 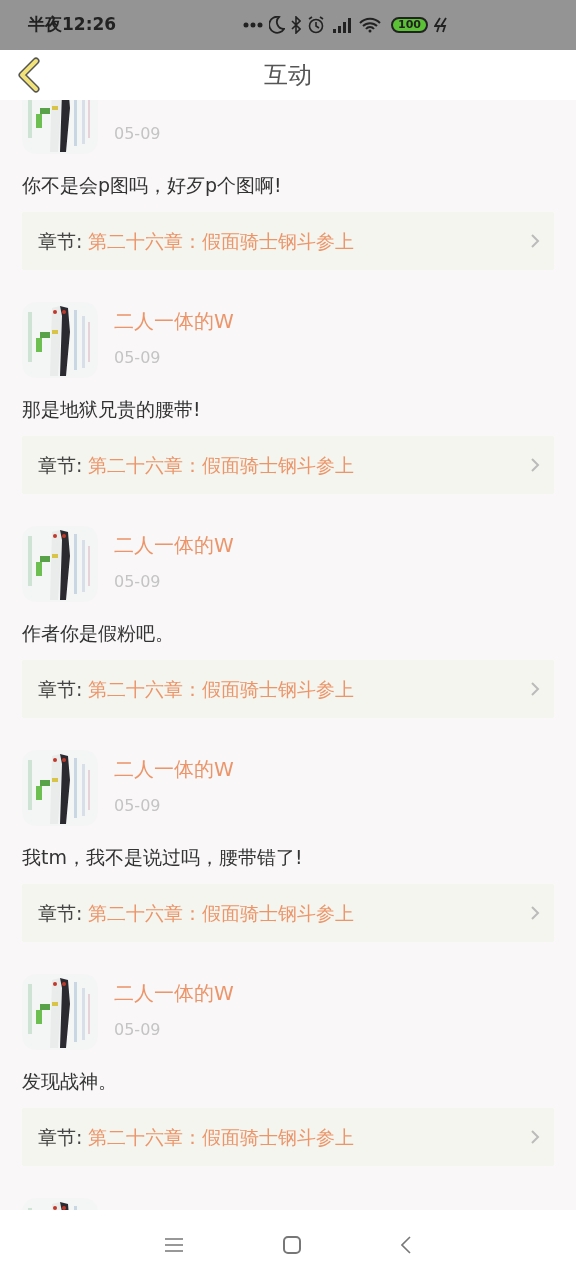 I want to click on charging-icon, so click(x=441, y=25).